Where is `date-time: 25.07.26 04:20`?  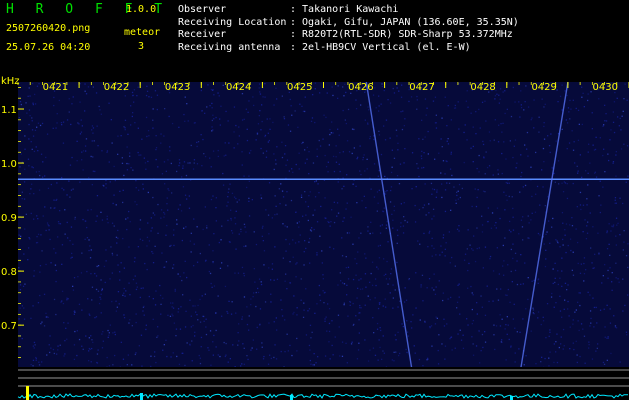
date-time: 25.07.26 04:20 is located at coordinates (48, 47).